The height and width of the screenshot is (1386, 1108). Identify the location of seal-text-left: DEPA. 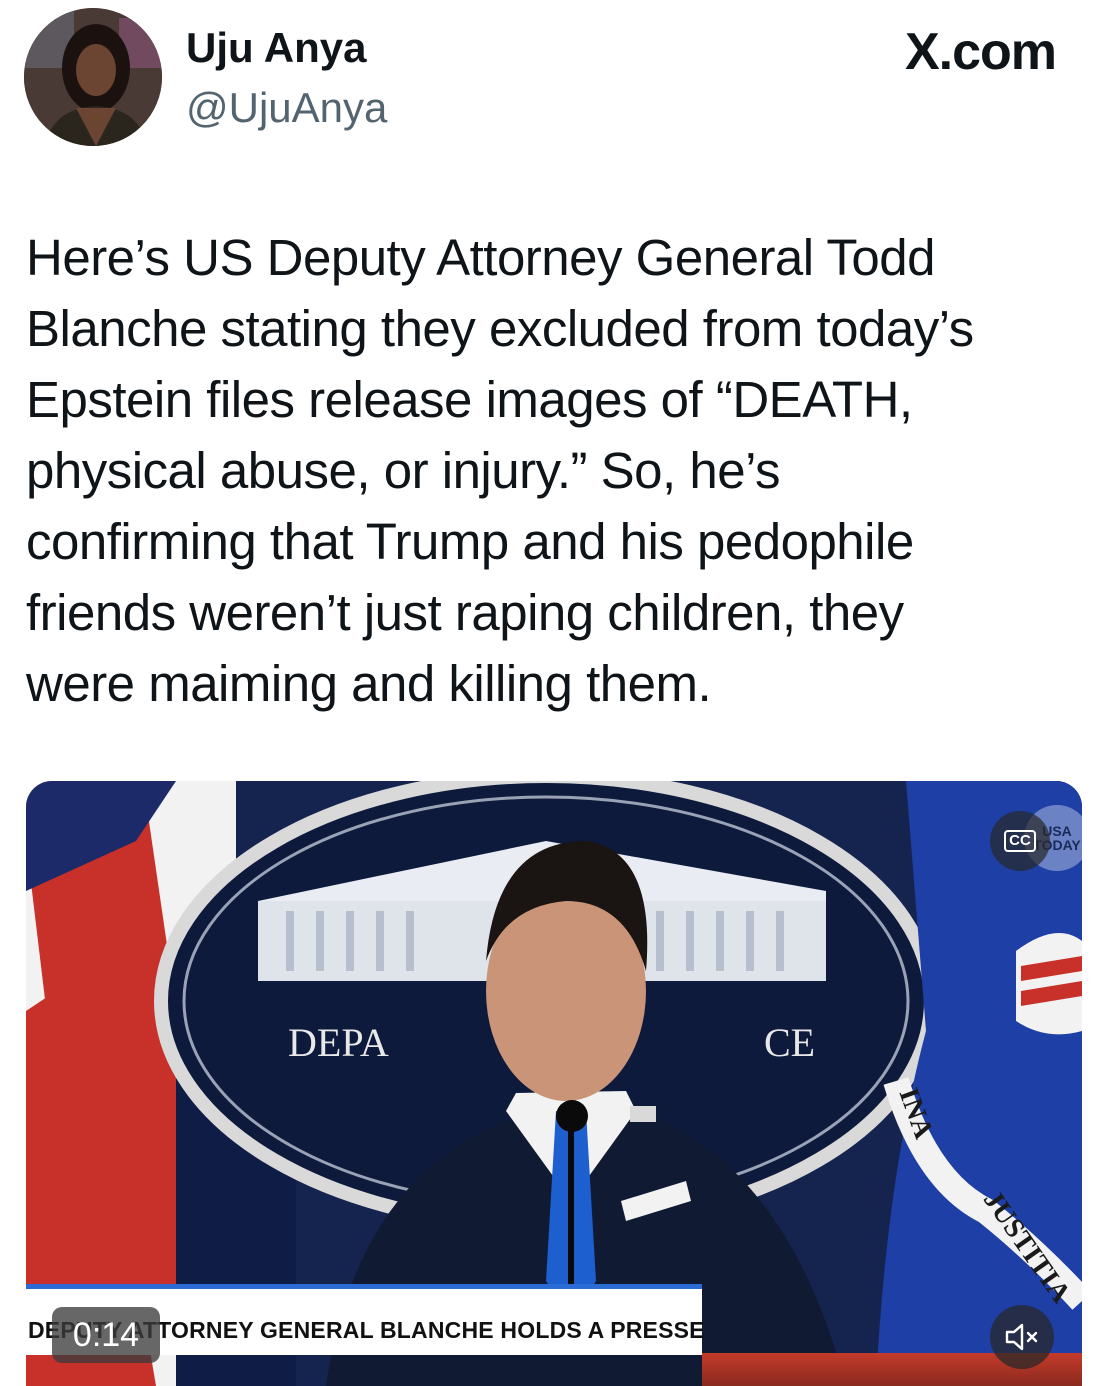
(338, 1042).